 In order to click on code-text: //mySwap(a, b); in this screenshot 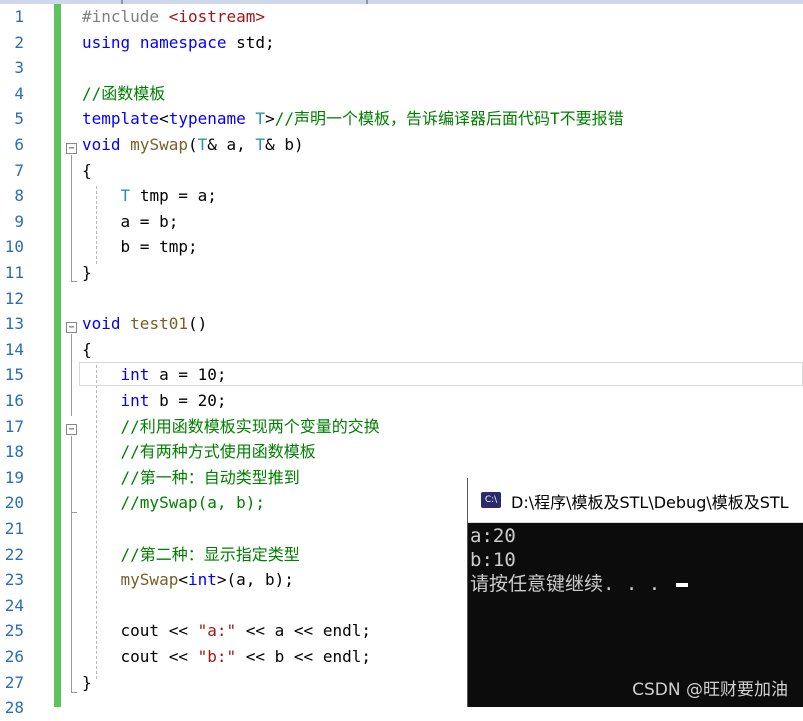, I will do `click(174, 503)`.